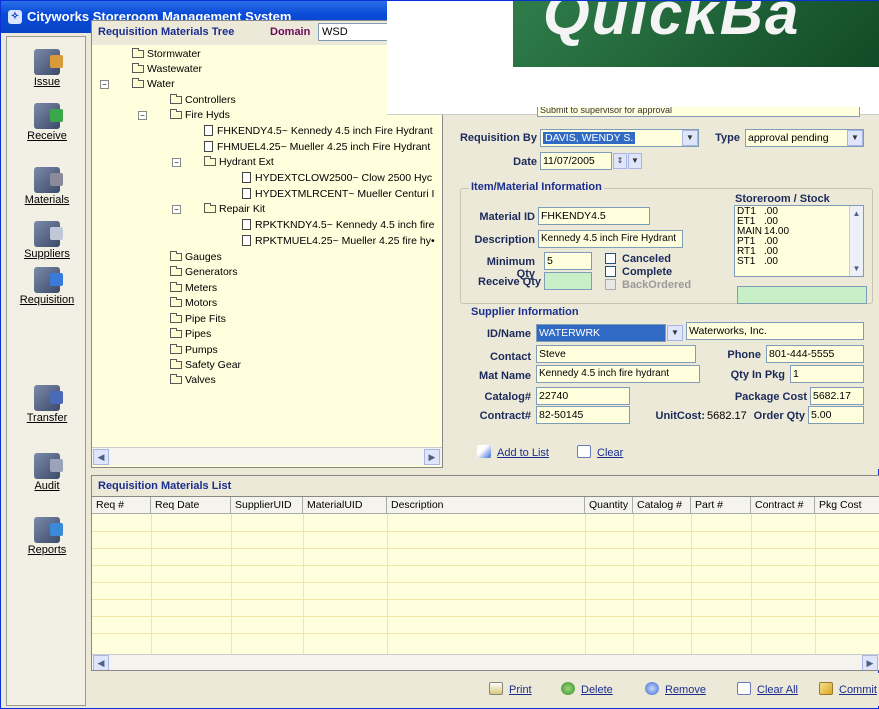  I want to click on tree-node-hydextmlr: HYDEXTMLRCENT~ Mueller Centuri I, so click(338, 194).